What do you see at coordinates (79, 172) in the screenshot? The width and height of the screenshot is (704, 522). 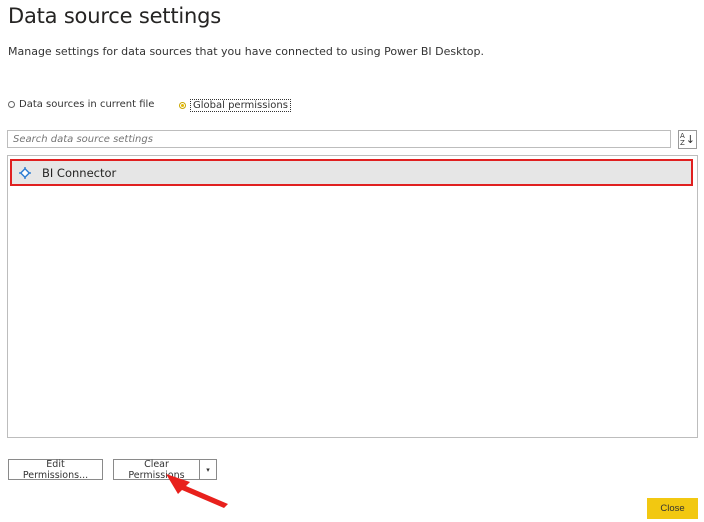 I see `list-item-label: BI Connector` at bounding box center [79, 172].